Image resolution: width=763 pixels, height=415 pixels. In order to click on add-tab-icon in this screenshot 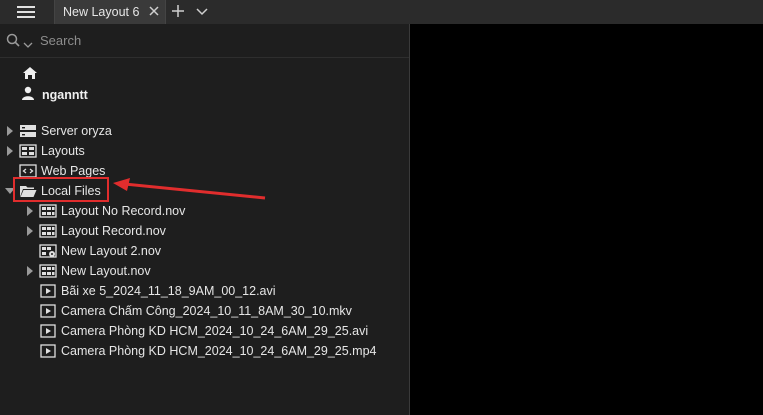, I will do `click(178, 11)`.